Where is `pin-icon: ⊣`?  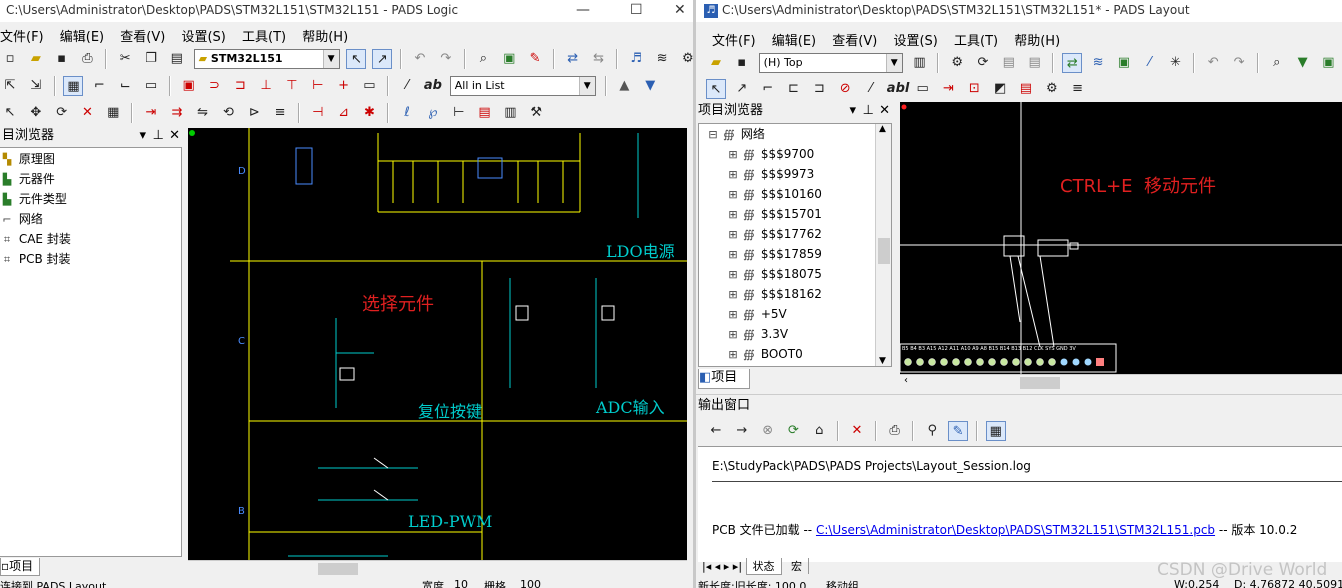 pin-icon: ⊣ is located at coordinates (318, 113).